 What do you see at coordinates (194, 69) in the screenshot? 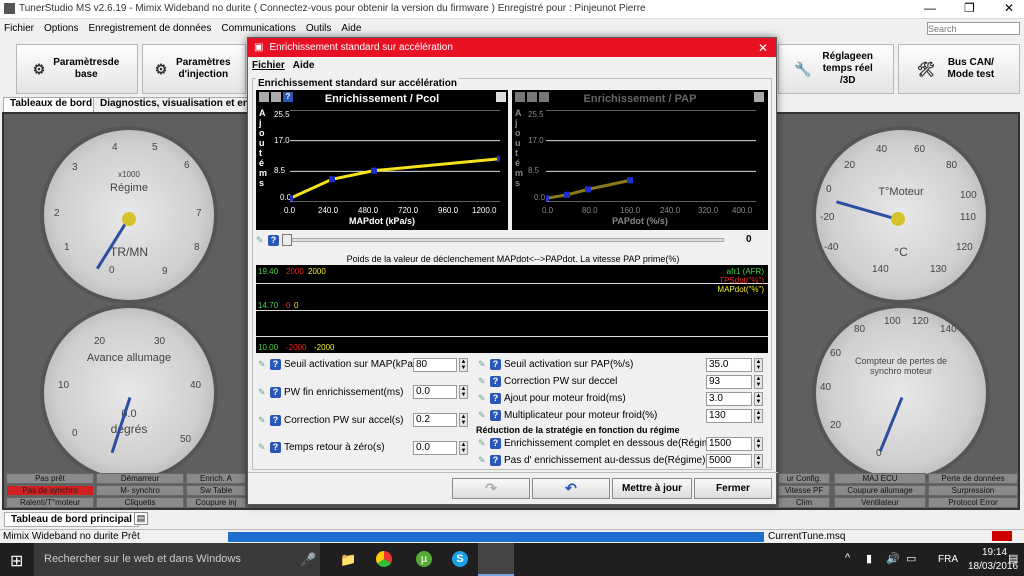
I see `injection-params-button: ⚙ Paramètres d'injection` at bounding box center [194, 69].